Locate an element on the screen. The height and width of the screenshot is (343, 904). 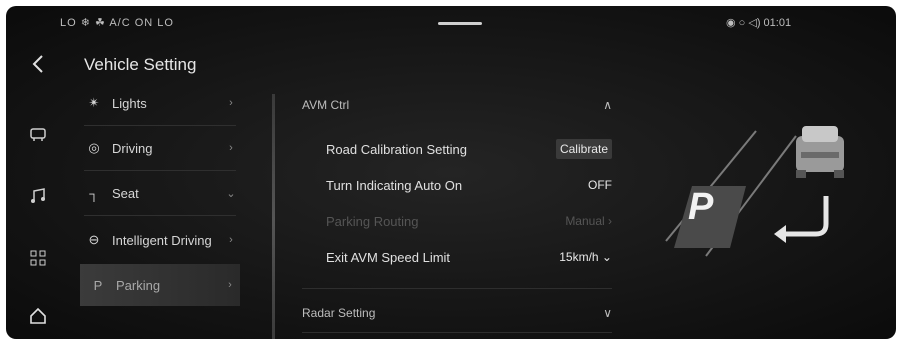
row-parking-routing: Parking Routing Manual › is located at coordinates (469, 221).